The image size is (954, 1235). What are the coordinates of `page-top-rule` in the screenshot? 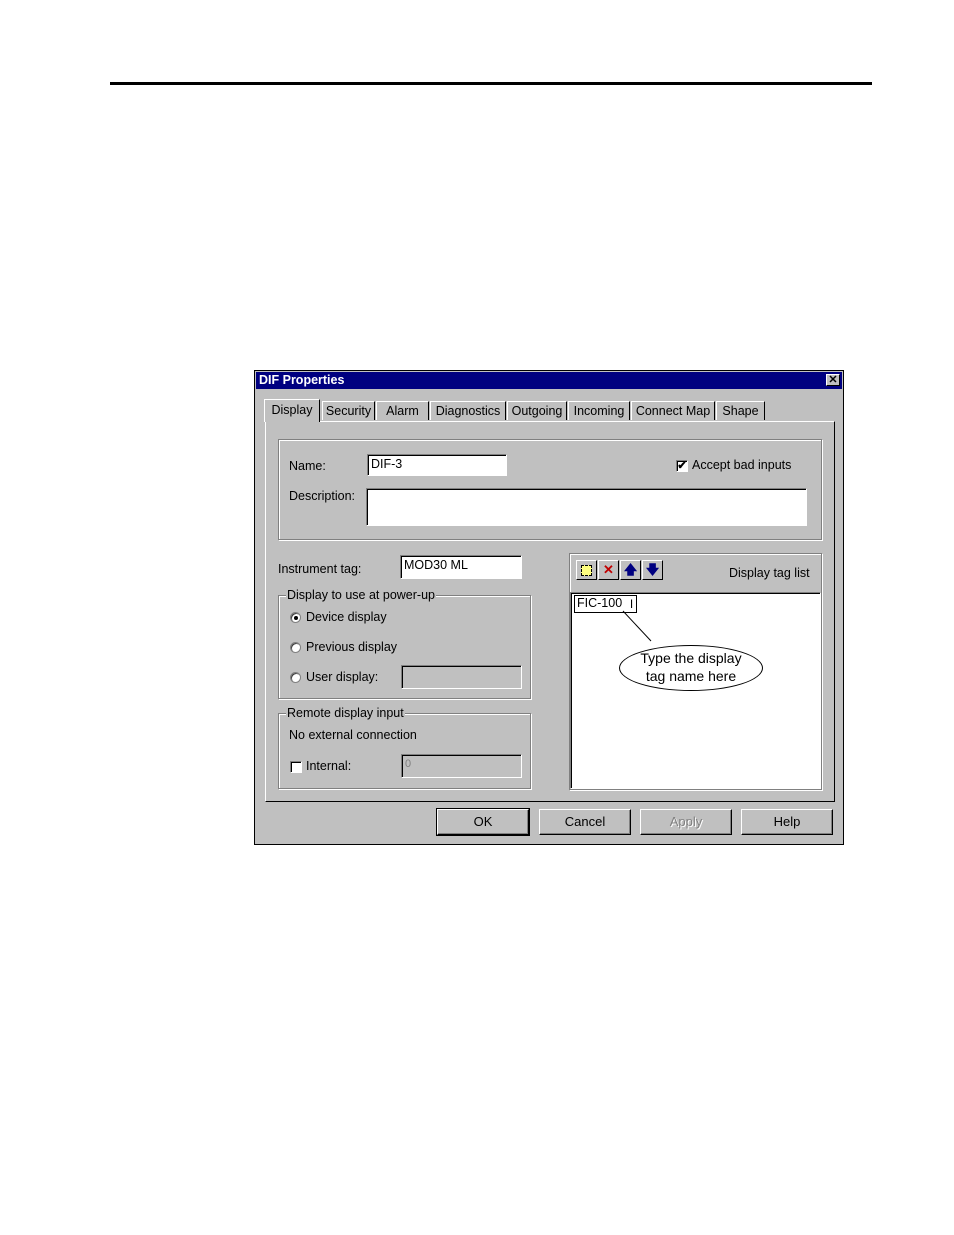 It's located at (491, 83).